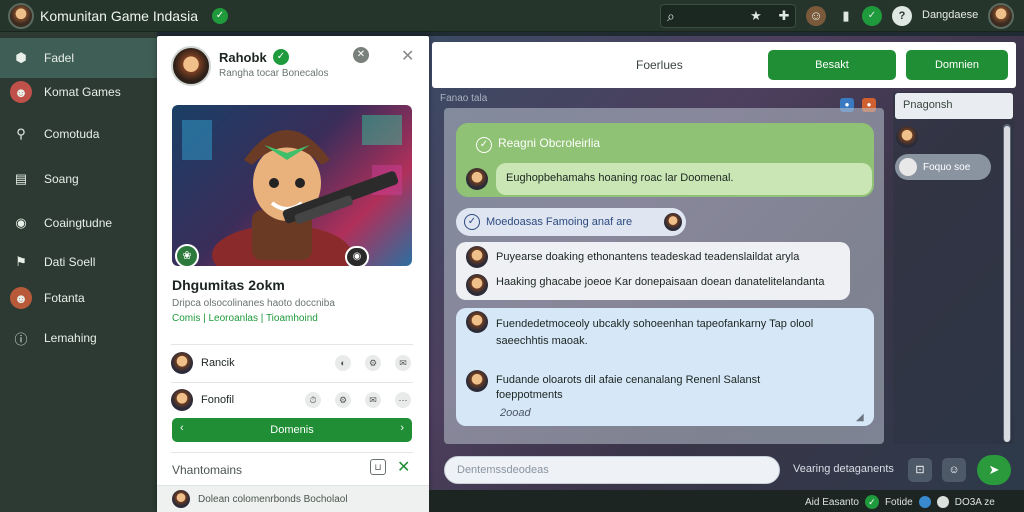 The height and width of the screenshot is (512, 1024). What do you see at coordinates (957, 65) in the screenshot?
I see `secondary-button: Domnien` at bounding box center [957, 65].